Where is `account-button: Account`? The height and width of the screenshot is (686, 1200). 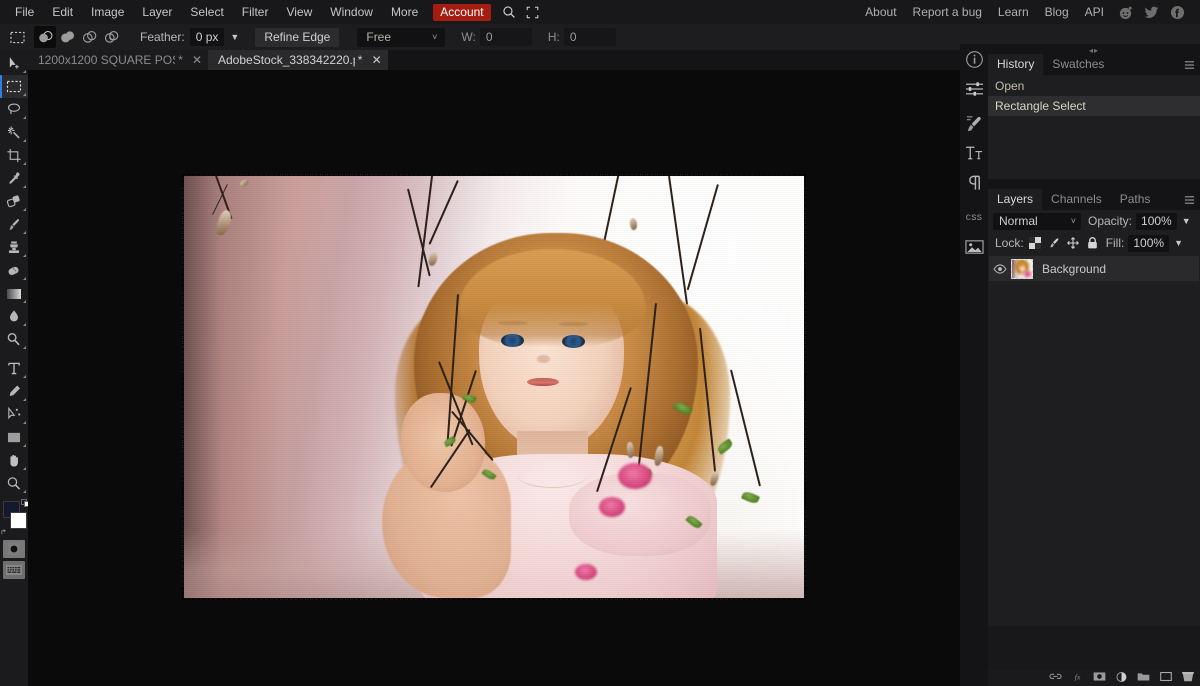
account-button: Account is located at coordinates (462, 12).